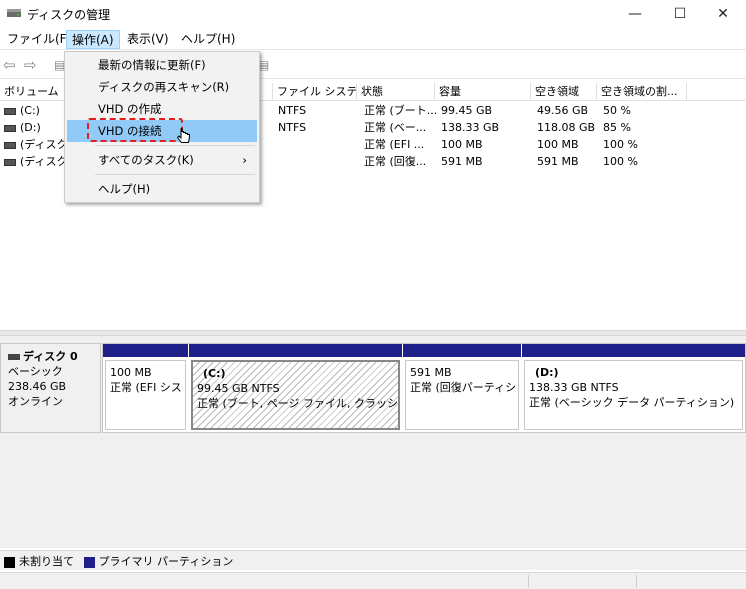 The width and height of the screenshot is (746, 589). What do you see at coordinates (635, 14) in the screenshot?
I see `minimize-button: —` at bounding box center [635, 14].